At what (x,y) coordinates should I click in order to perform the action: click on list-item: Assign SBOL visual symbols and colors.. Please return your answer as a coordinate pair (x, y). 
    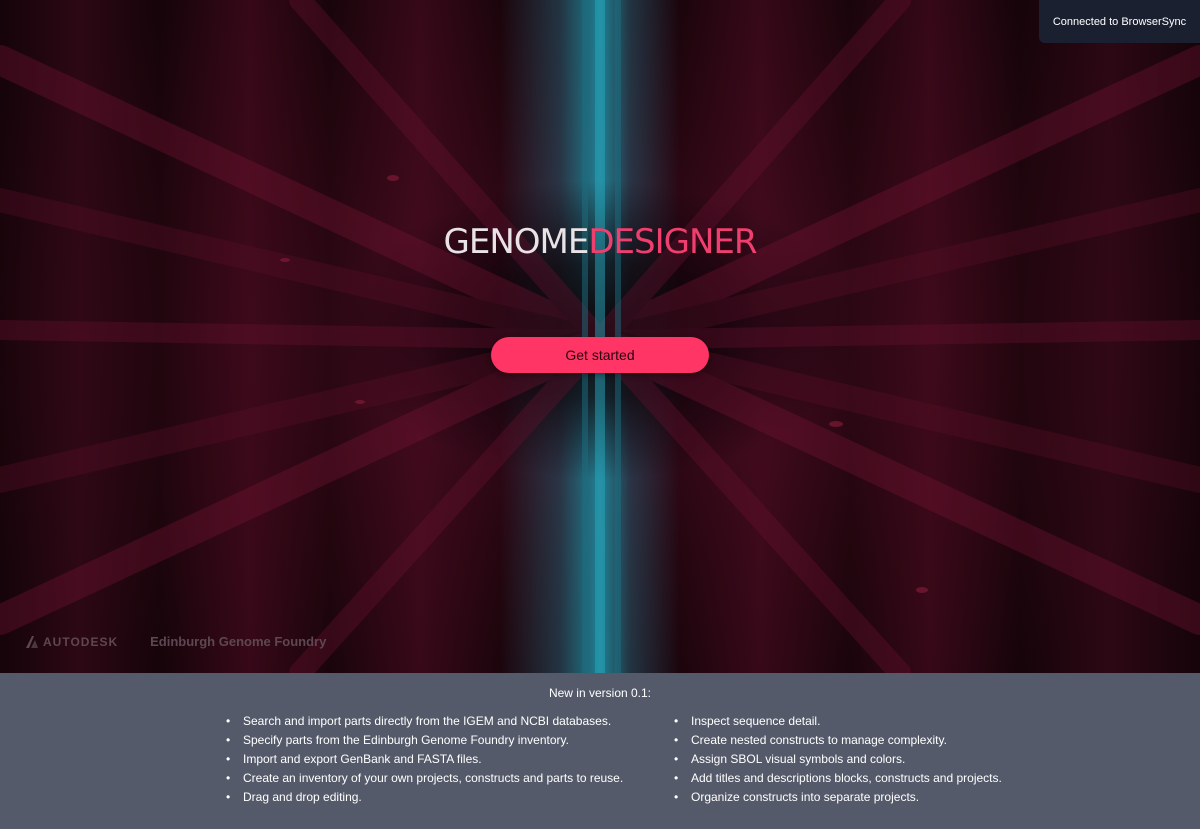
    Looking at the image, I should click on (838, 759).